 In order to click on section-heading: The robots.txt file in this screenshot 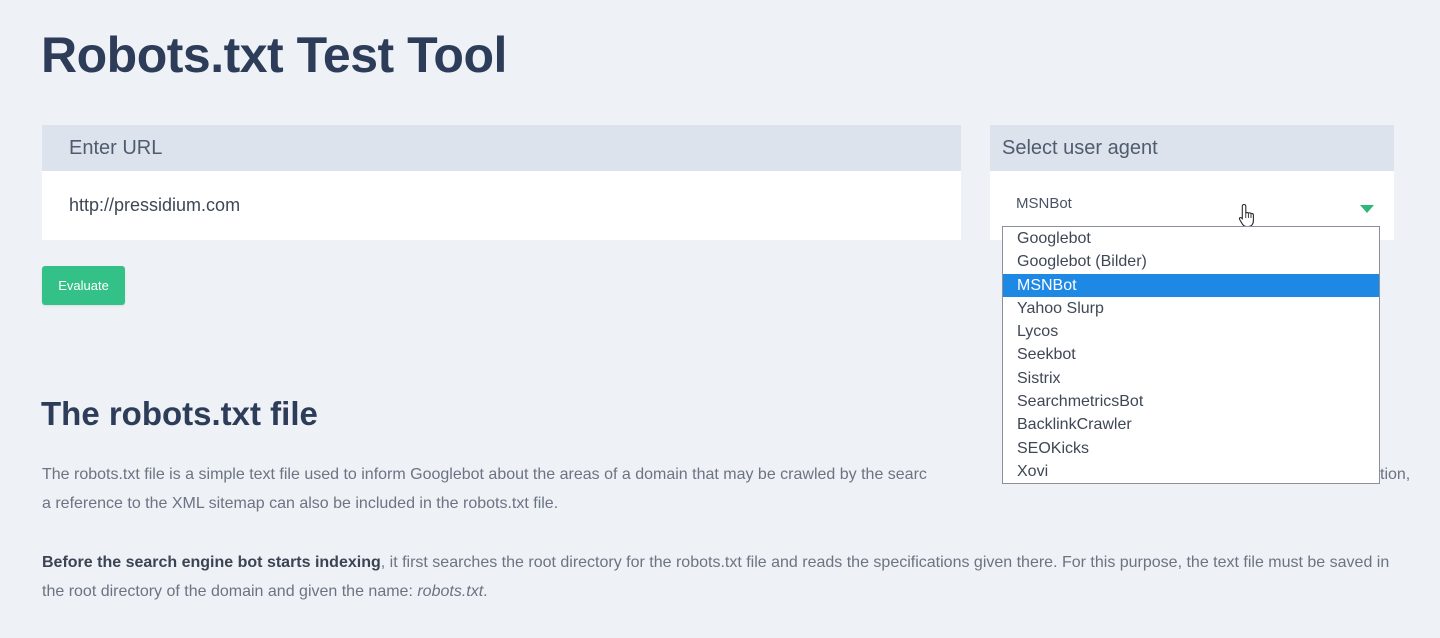, I will do `click(179, 413)`.